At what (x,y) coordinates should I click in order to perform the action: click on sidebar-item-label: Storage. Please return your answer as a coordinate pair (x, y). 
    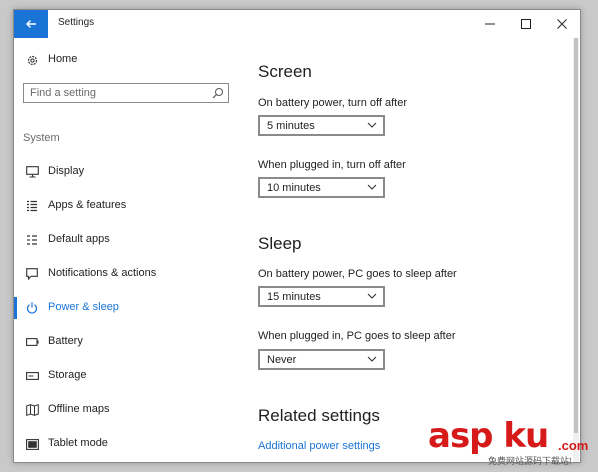
    Looking at the image, I should click on (67, 375).